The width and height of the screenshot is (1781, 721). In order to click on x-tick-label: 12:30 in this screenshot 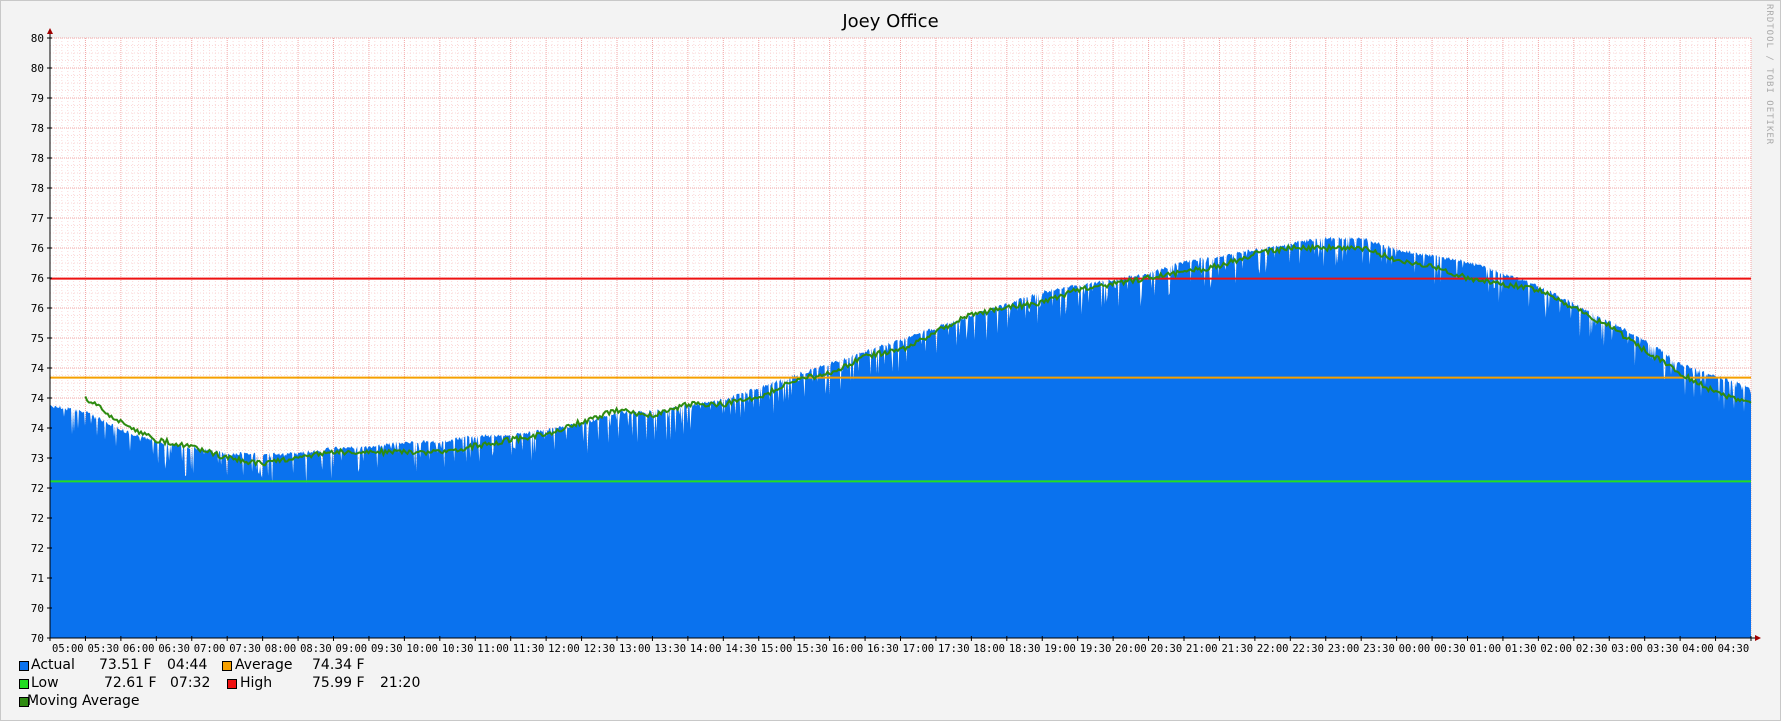, I will do `click(600, 649)`.